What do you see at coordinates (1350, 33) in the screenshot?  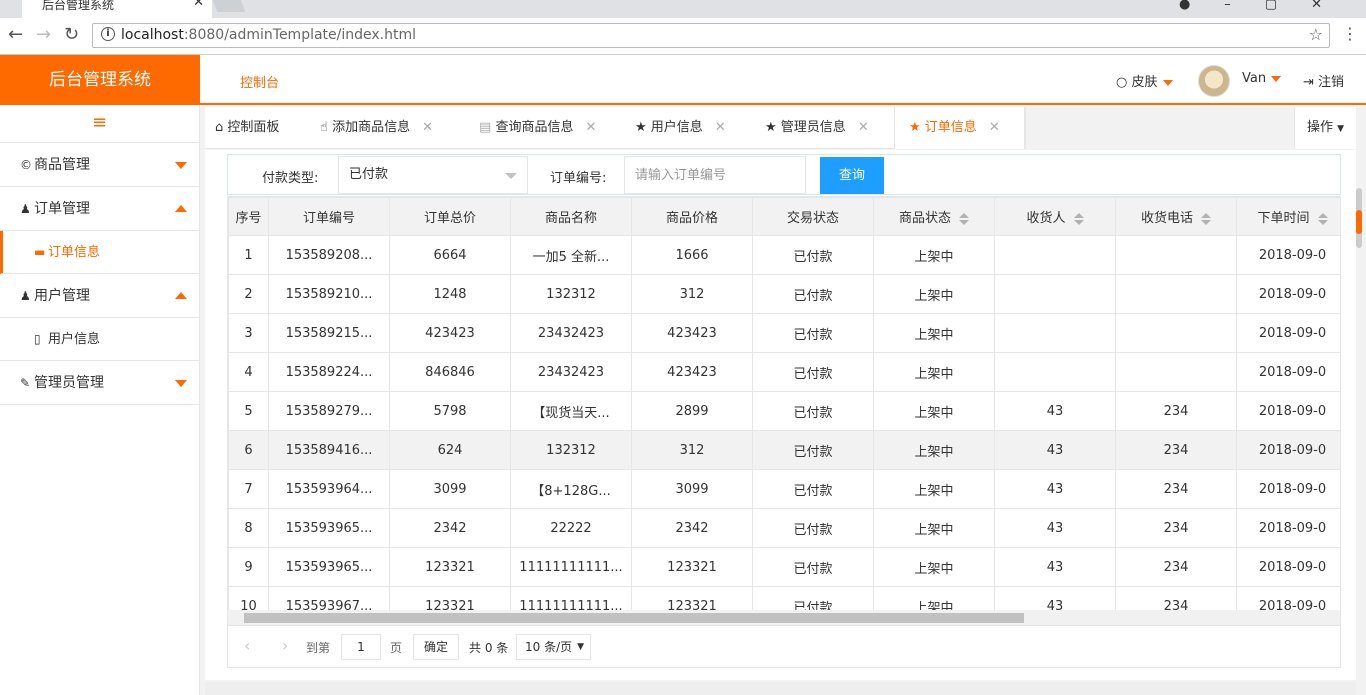 I see `browser-menu-icon: ⋮` at bounding box center [1350, 33].